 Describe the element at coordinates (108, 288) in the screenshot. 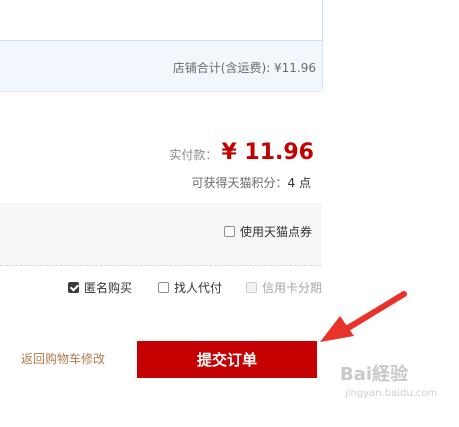

I see `anonymous-purchase-label: 匿名购买` at that location.